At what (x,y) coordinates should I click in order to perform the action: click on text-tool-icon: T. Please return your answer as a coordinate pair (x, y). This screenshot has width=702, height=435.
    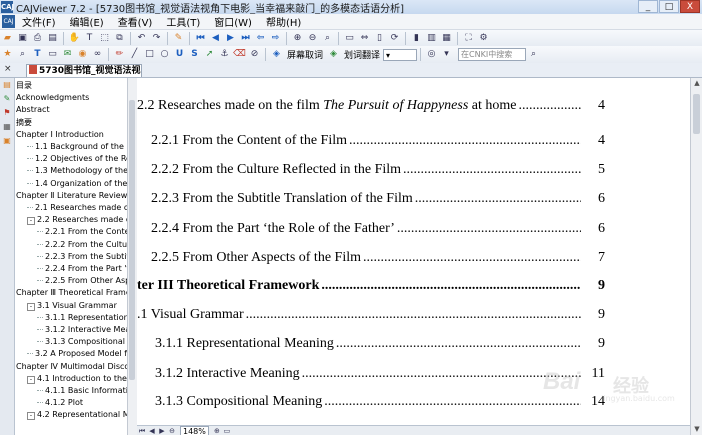
    Looking at the image, I should click on (37, 54).